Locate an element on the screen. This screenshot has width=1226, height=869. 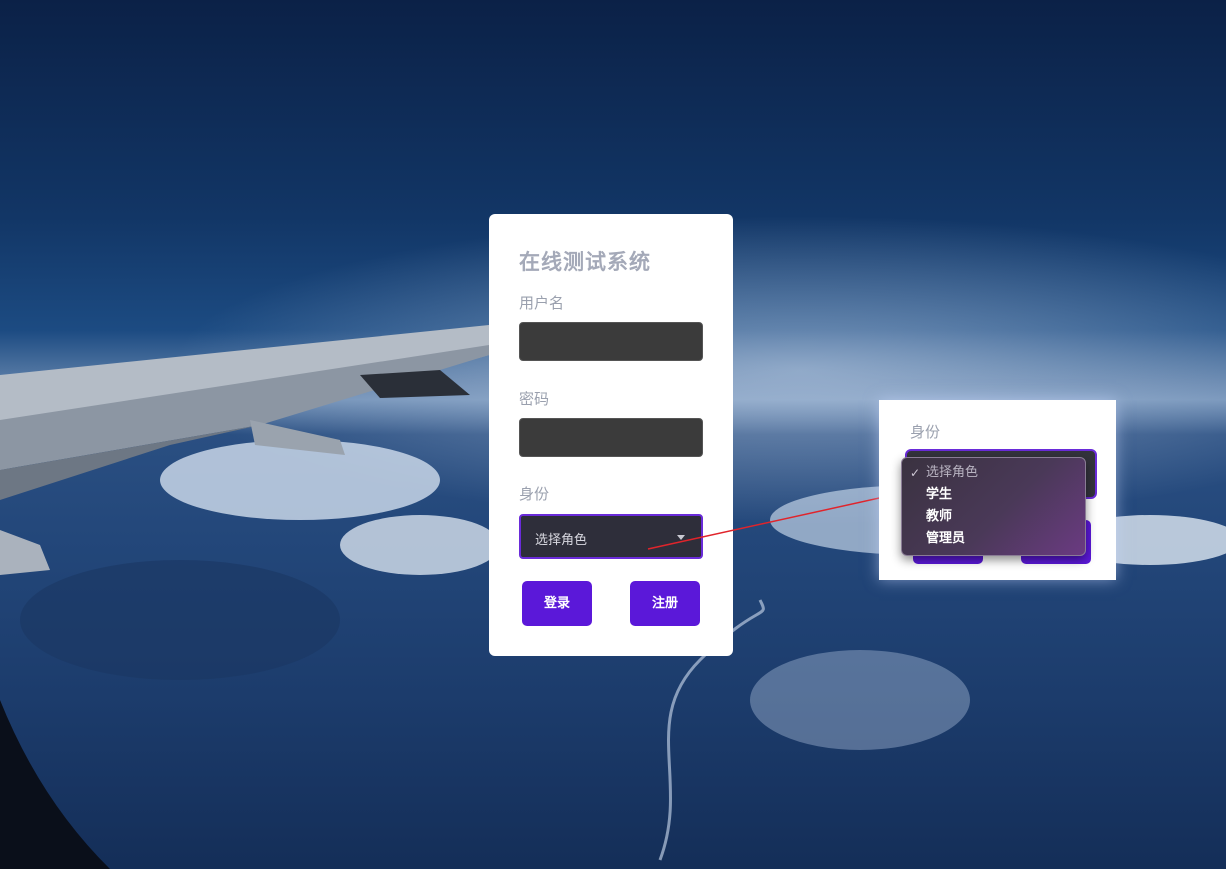
username-input is located at coordinates (611, 341).